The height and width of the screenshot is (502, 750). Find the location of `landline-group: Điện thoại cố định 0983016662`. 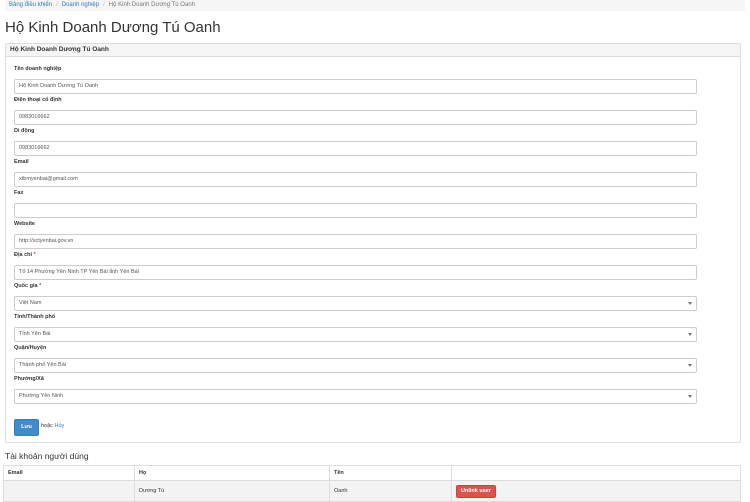

landline-group: Điện thoại cố định 0983016662 is located at coordinates (355, 111).